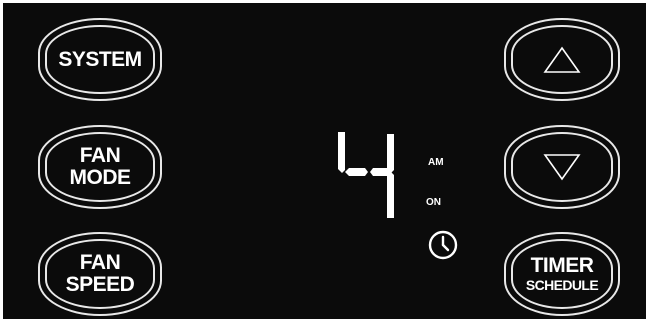  Describe the element at coordinates (433, 202) in the screenshot. I see `on-indicator: ON` at that location.